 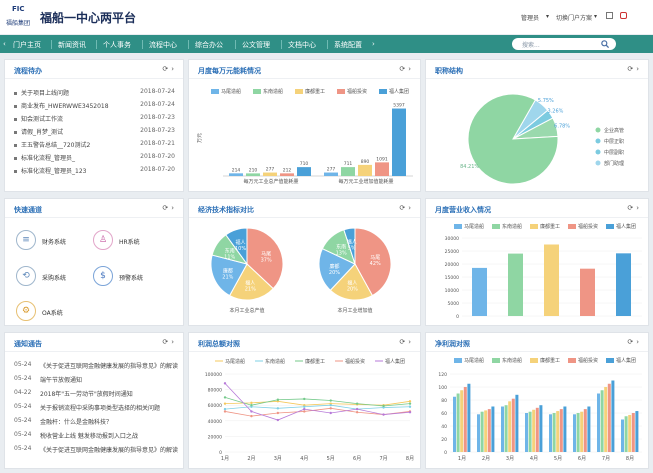 I want to click on list-item: 标准化流程_管理员_123 2018-07-20, so click(x=94, y=171).